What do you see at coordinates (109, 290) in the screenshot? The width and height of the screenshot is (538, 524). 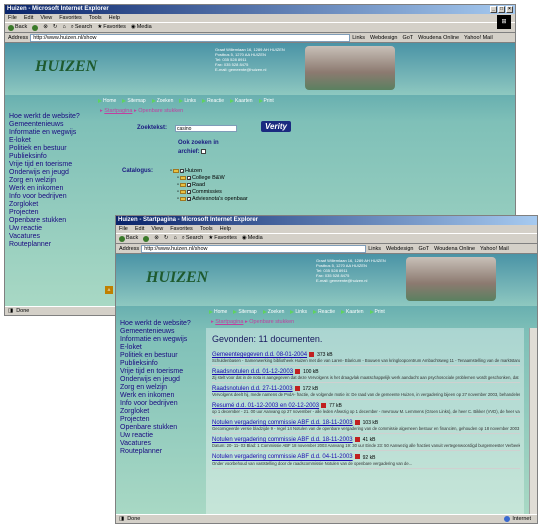 I see `adobe-icon: A` at bounding box center [109, 290].